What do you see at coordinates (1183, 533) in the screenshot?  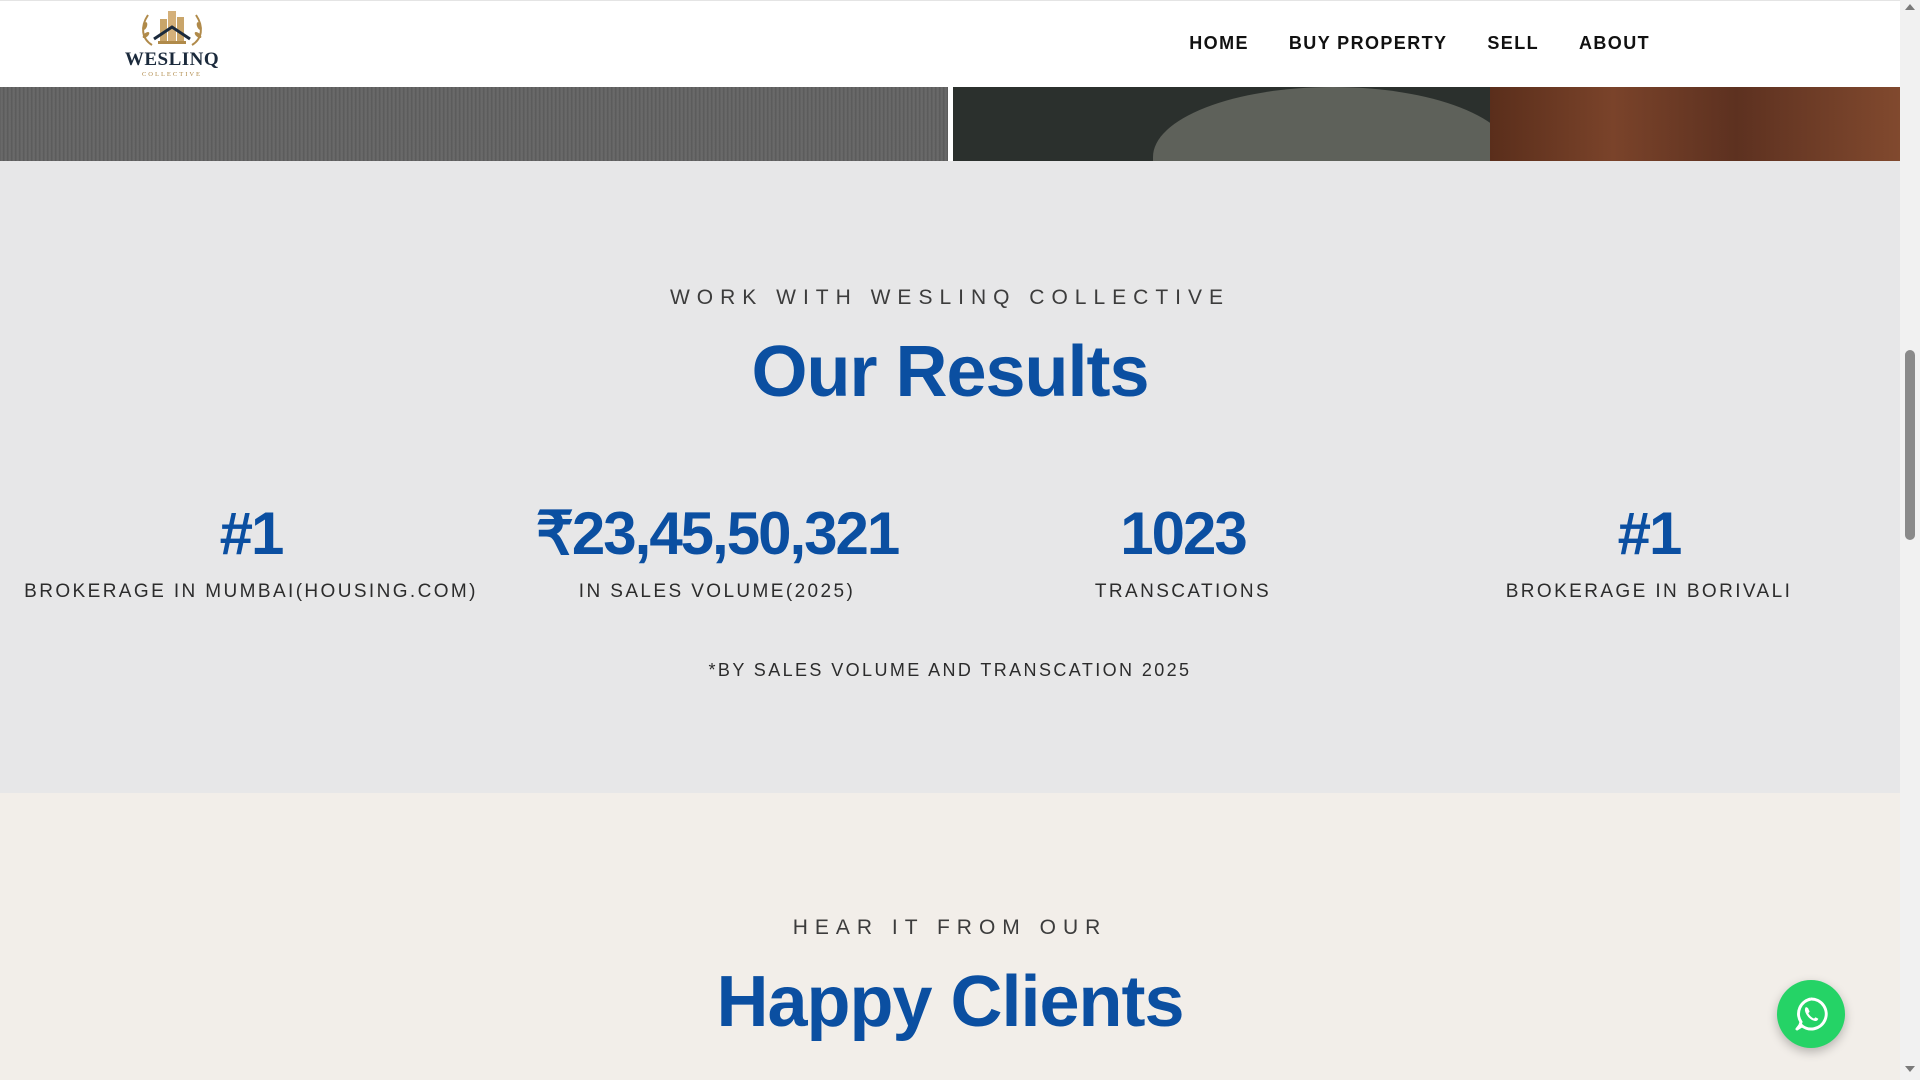 I see `stat-value: 1023` at bounding box center [1183, 533].